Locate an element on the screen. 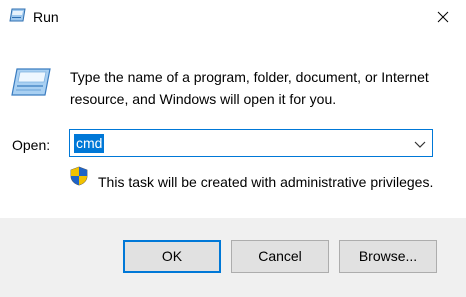 The image size is (466, 297). chevron-down-icon is located at coordinates (420, 144).